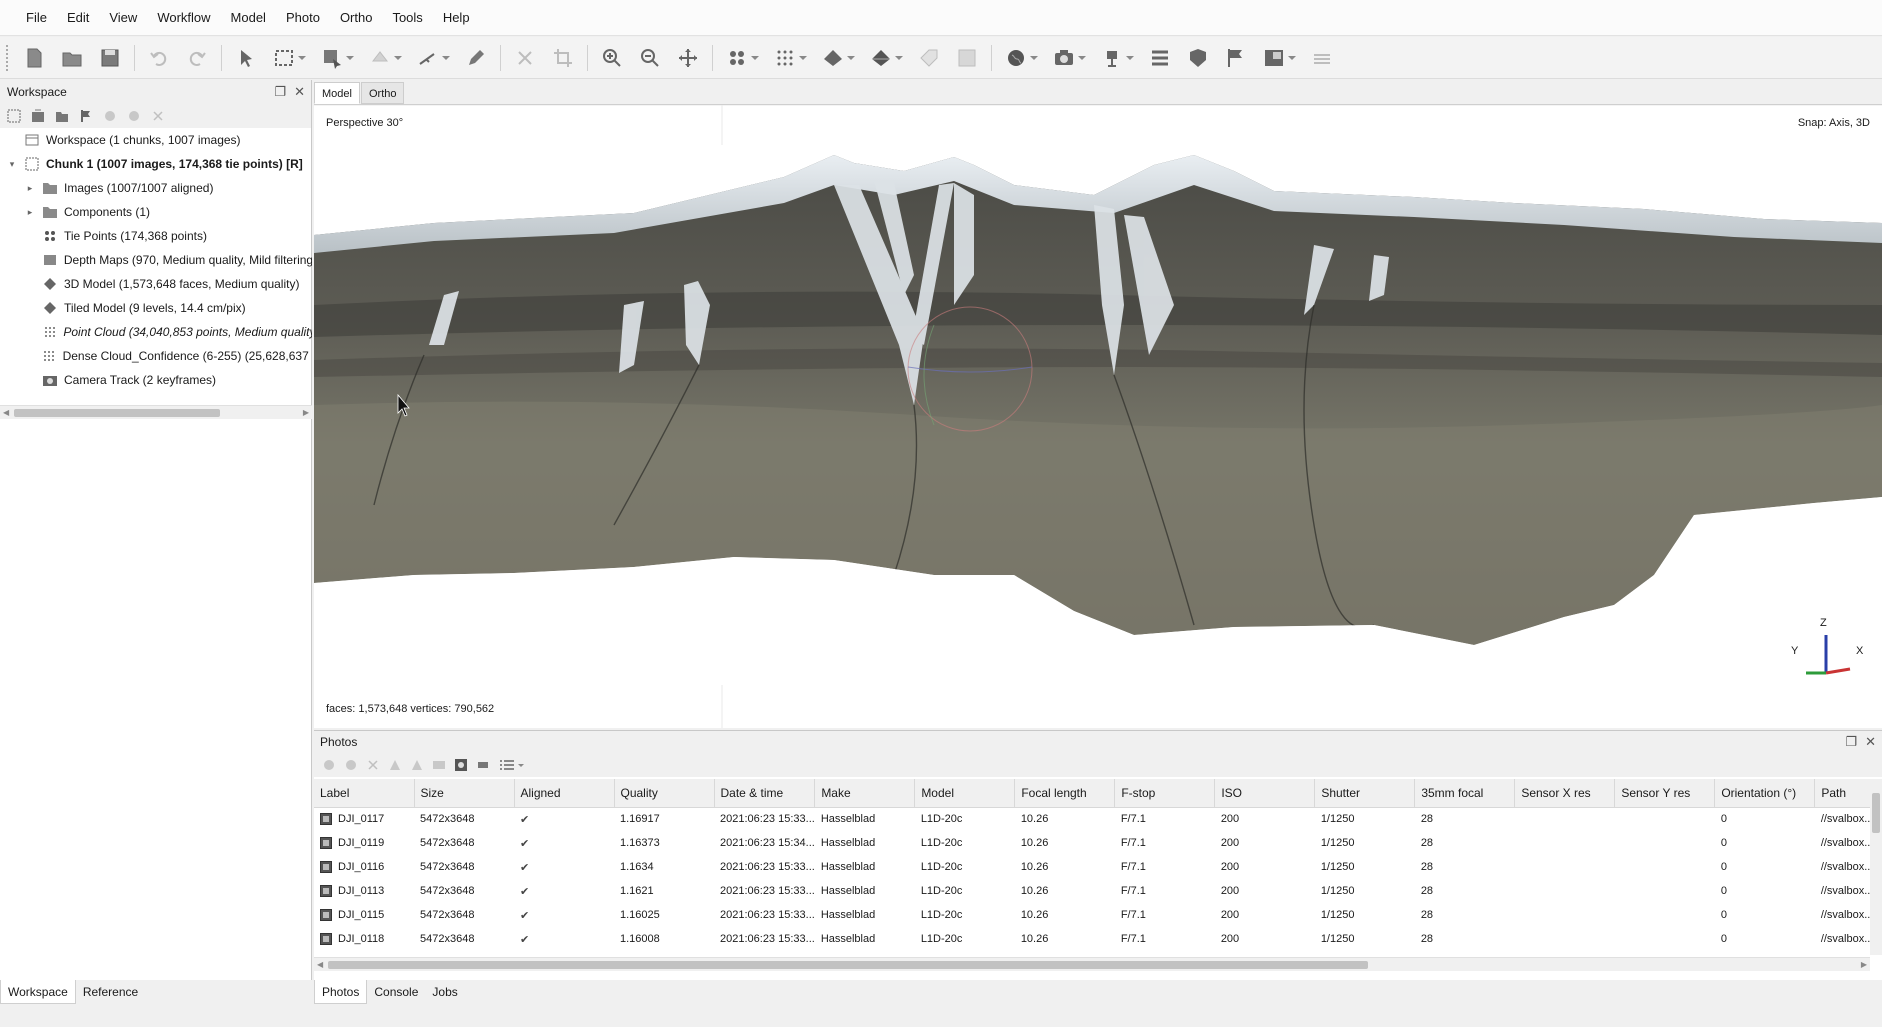 The height and width of the screenshot is (1027, 1882). I want to click on navigation-button, so click(246, 58).